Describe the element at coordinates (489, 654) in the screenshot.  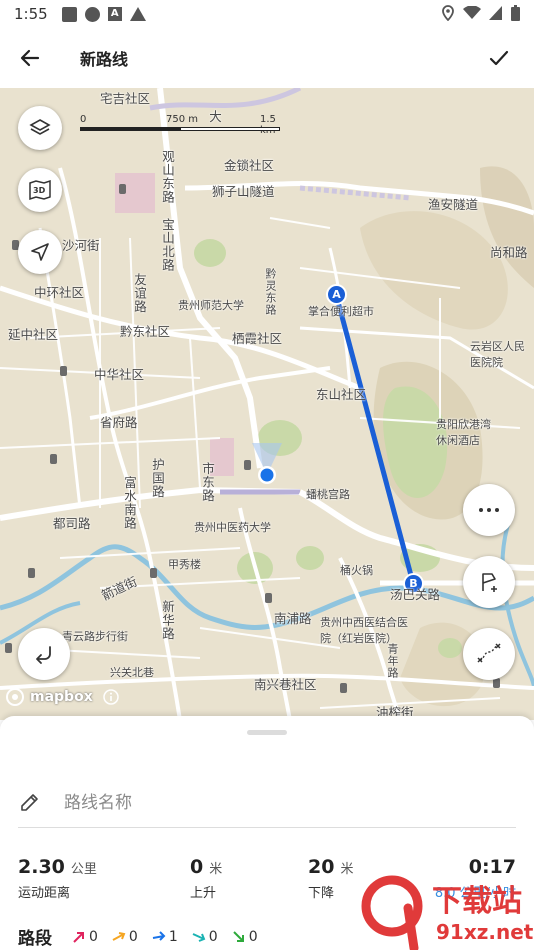
I see `route-mode-button` at that location.